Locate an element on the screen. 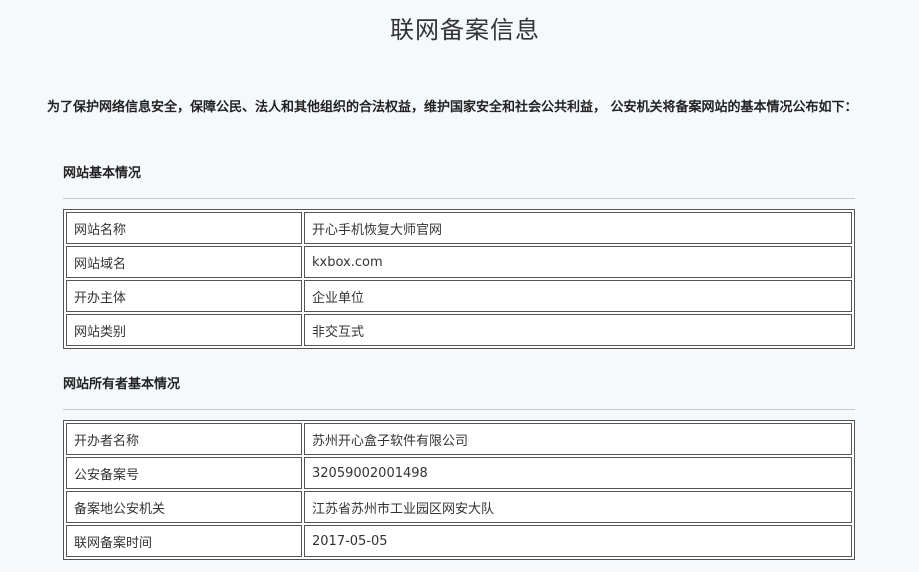 Image resolution: width=919 pixels, height=572 pixels. row-value: 苏州开心盒子软件有限公司 is located at coordinates (578, 439).